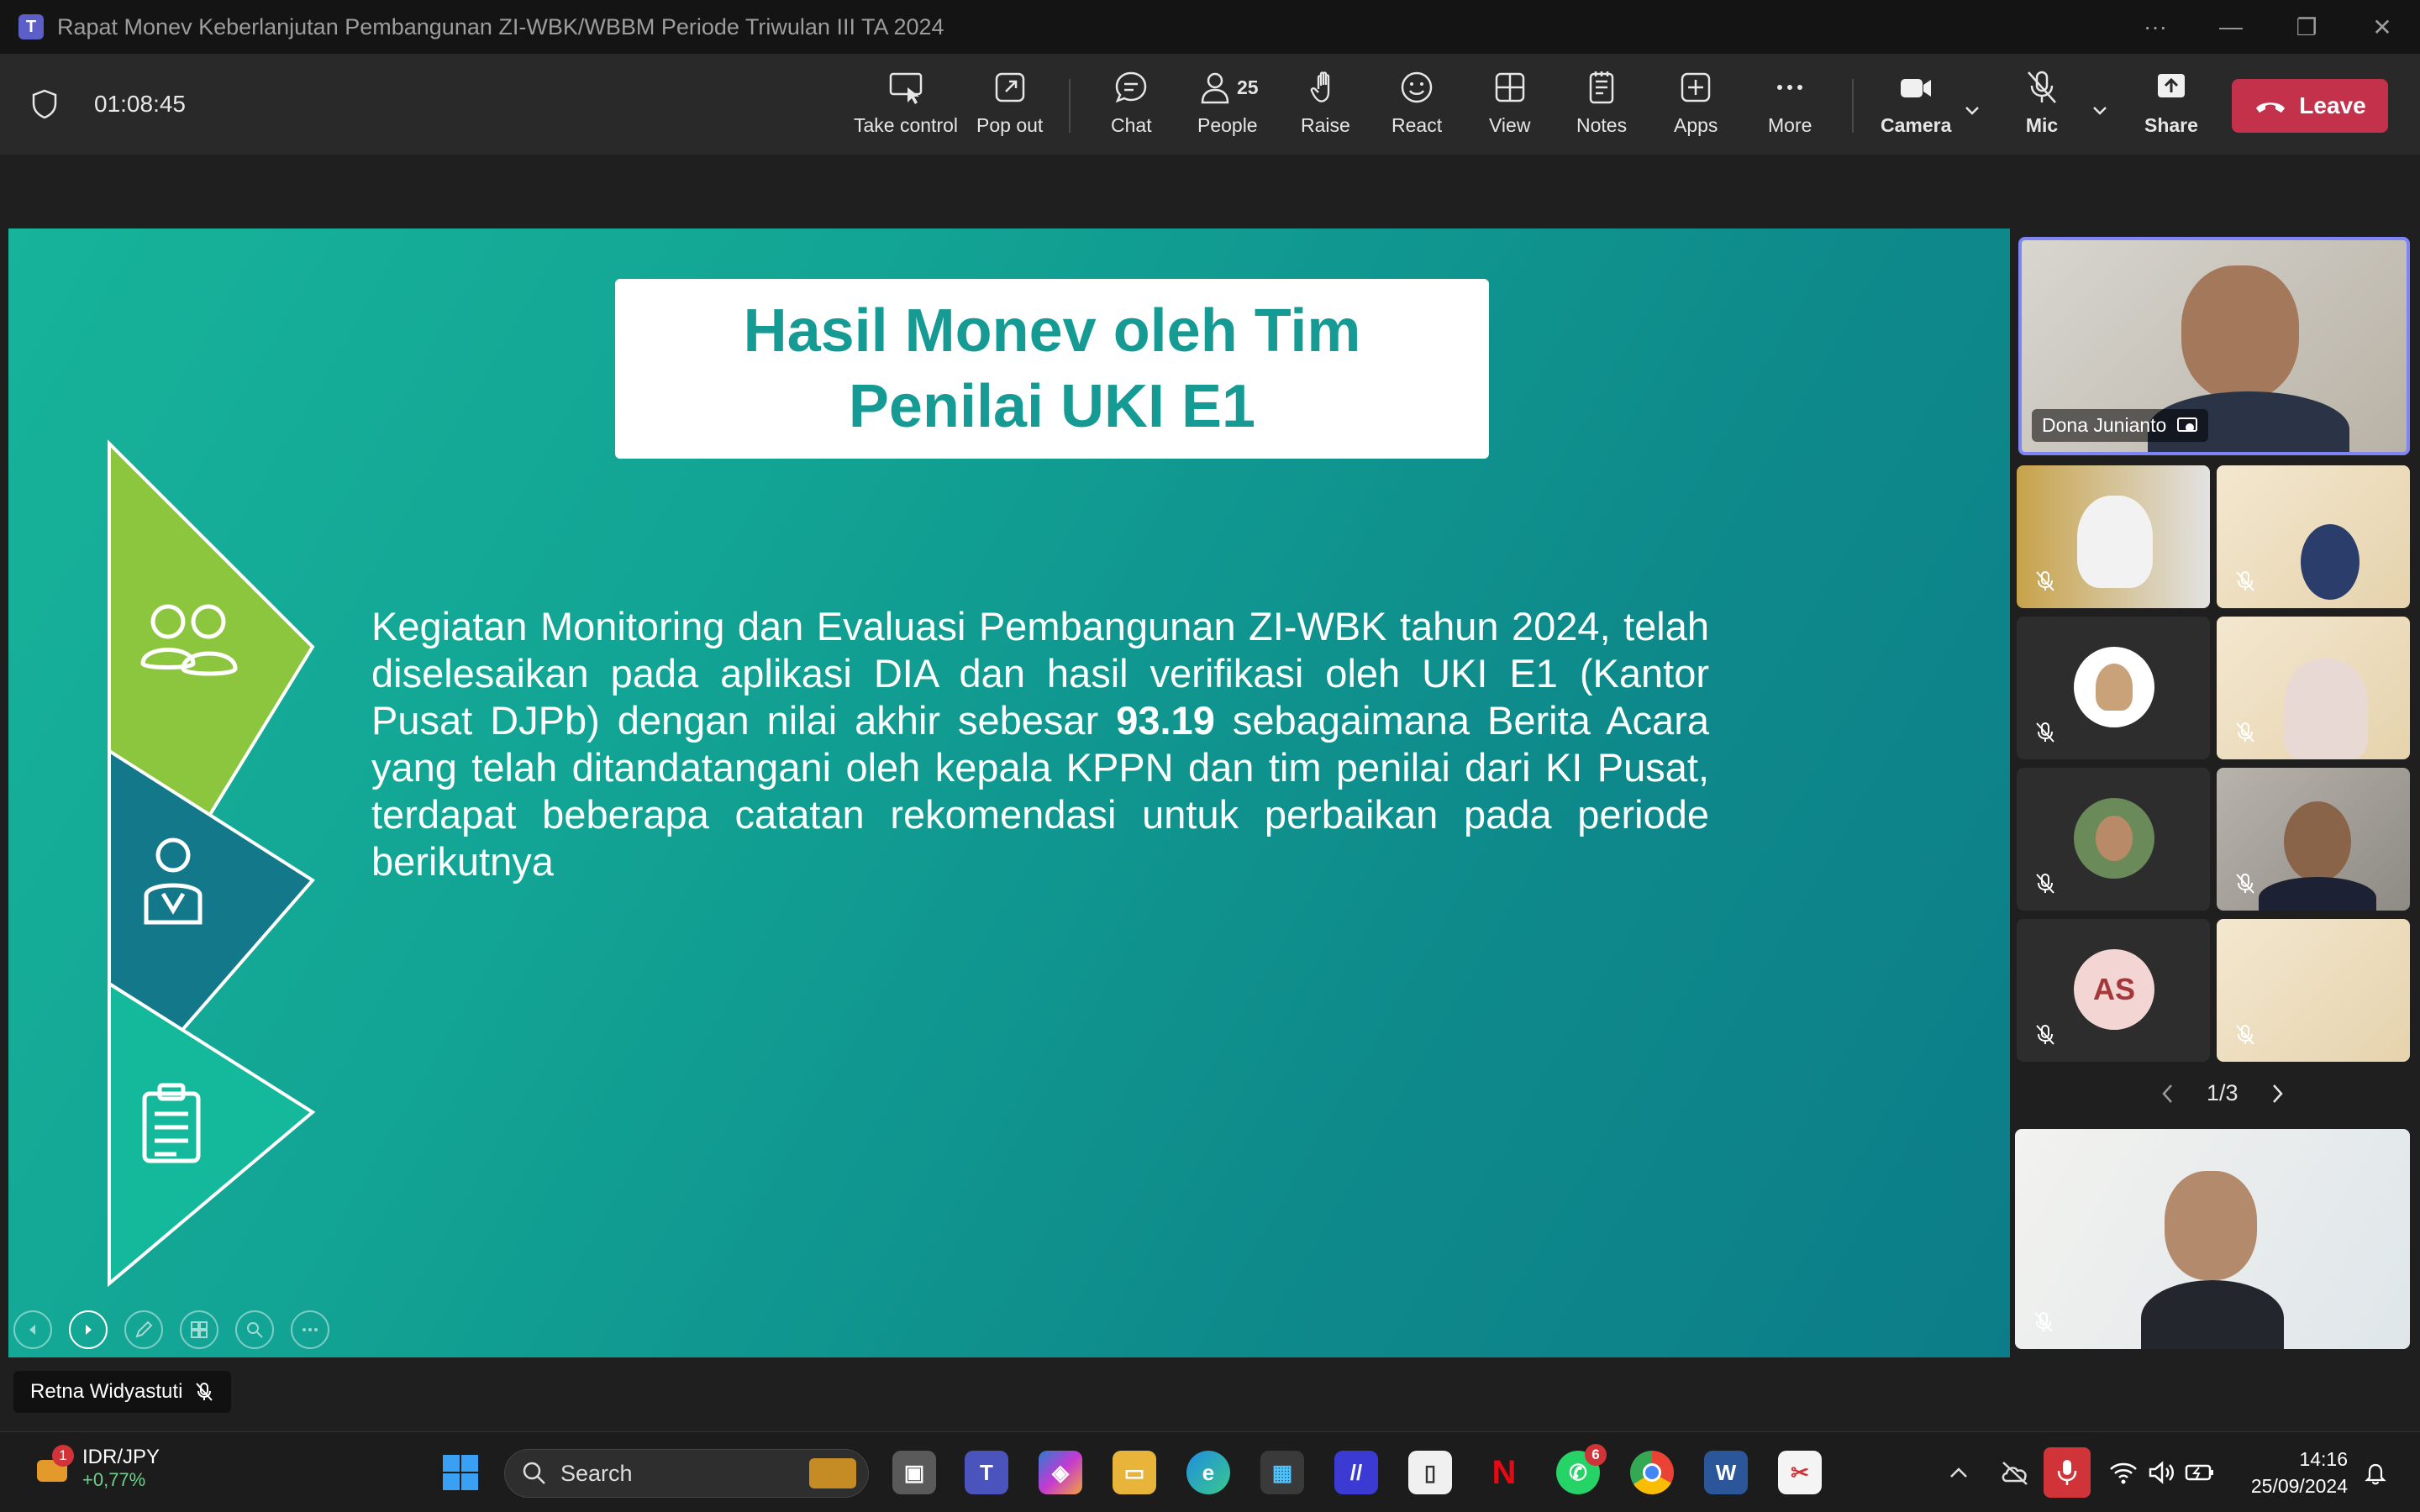 This screenshot has width=2420, height=1512. Describe the element at coordinates (2223, 1093) in the screenshot. I see `gallery-pagination: 1/3` at that location.